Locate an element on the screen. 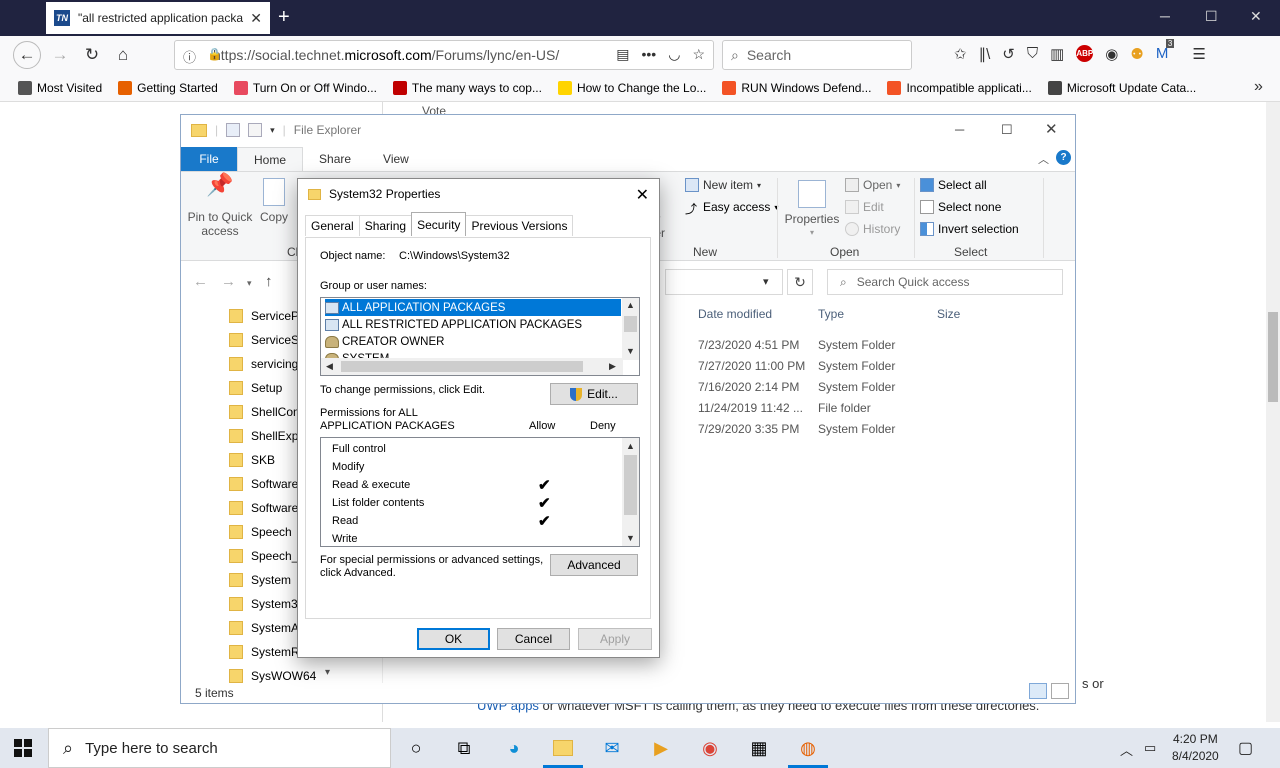 The image size is (1280, 768). pocket-icon: ◡ is located at coordinates (674, 54).